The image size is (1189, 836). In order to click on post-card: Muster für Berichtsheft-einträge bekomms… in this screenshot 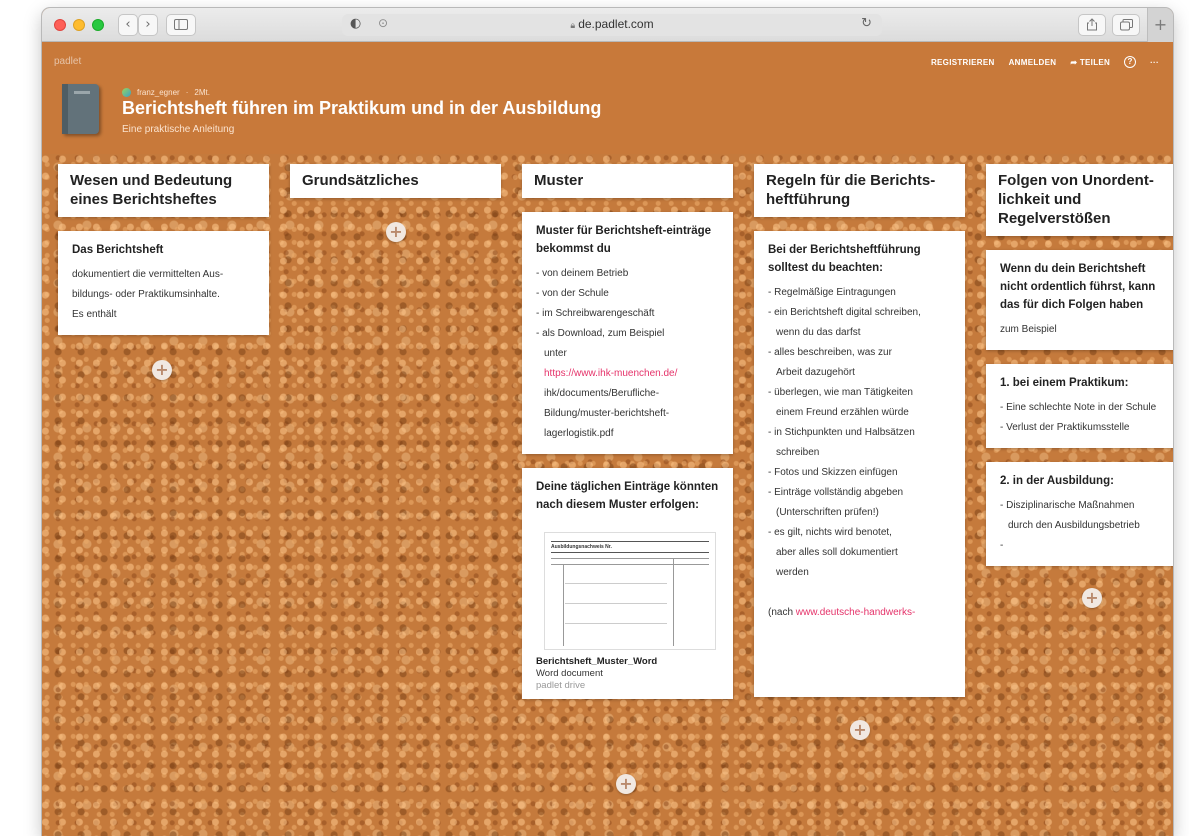, I will do `click(627, 333)`.